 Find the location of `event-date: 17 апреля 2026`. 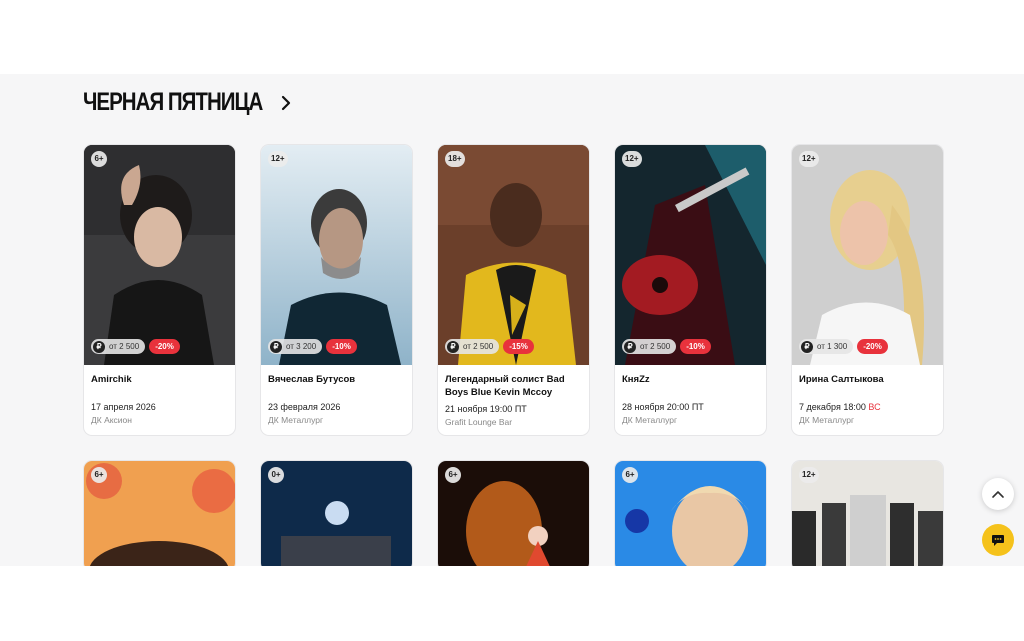

event-date: 17 апреля 2026 is located at coordinates (123, 407).